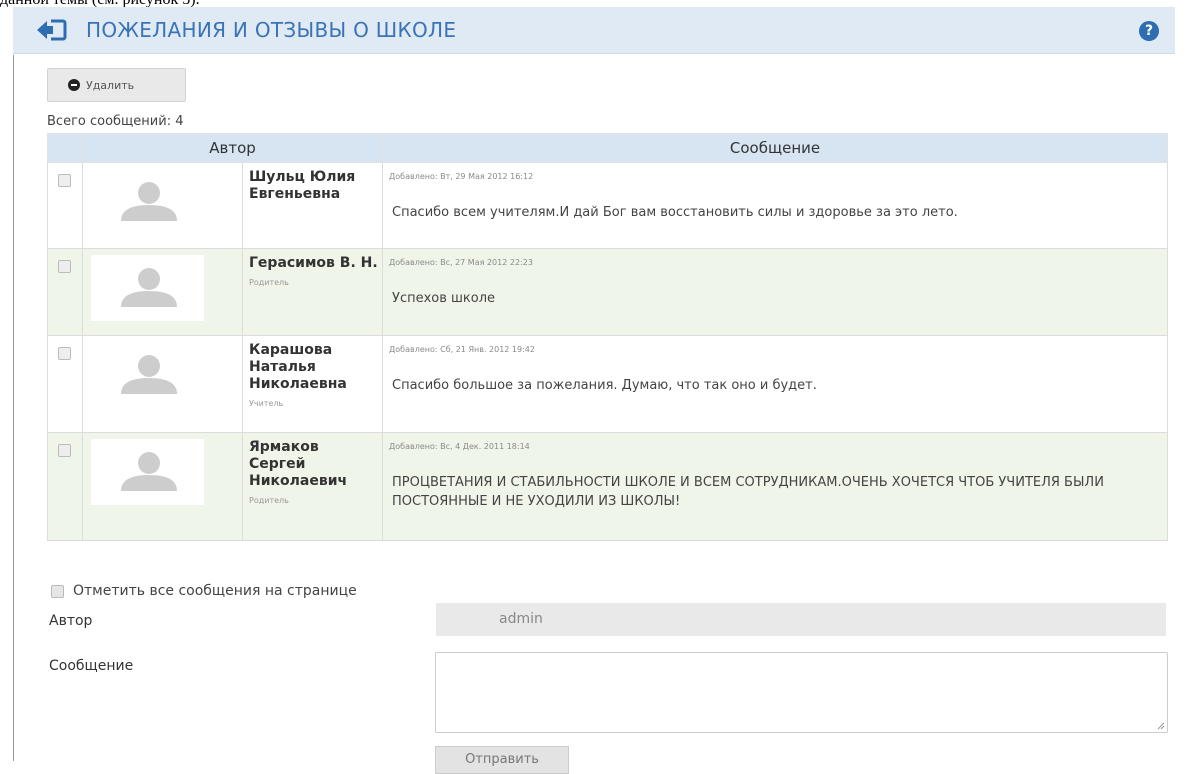 The width and height of the screenshot is (1195, 774). I want to click on author-label: Автор, so click(71, 621).